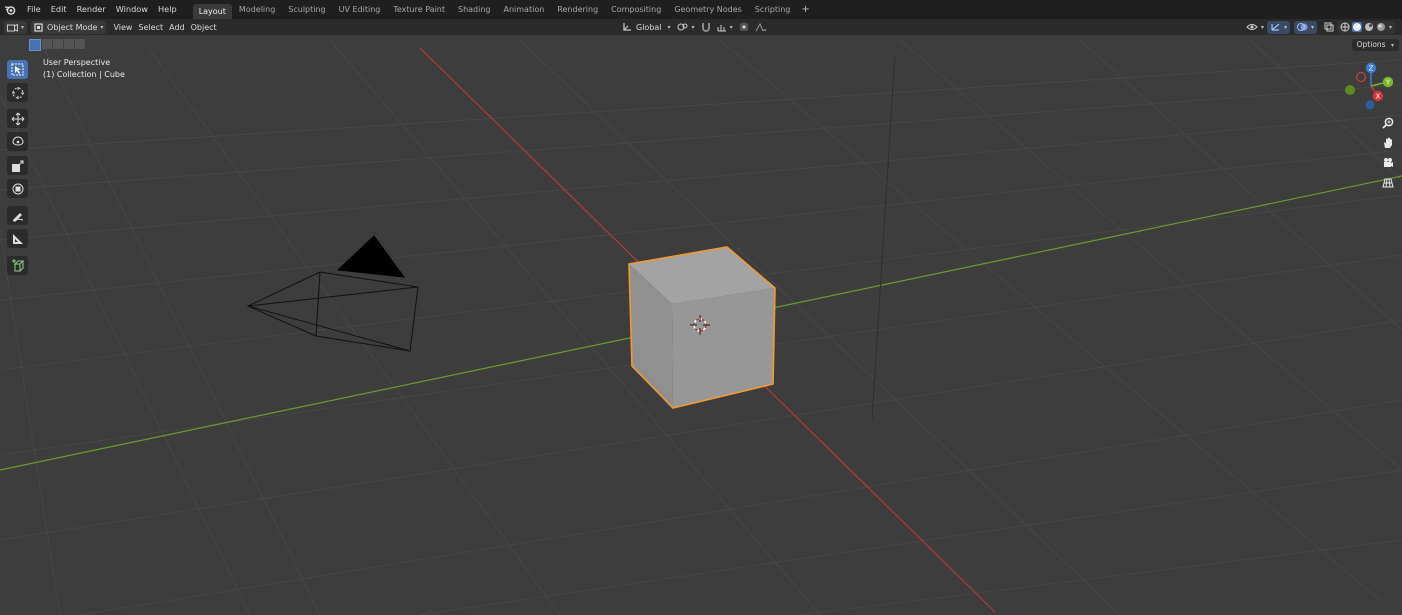 The height and width of the screenshot is (615, 1402). What do you see at coordinates (204, 27) in the screenshot?
I see `menu-object: Object` at bounding box center [204, 27].